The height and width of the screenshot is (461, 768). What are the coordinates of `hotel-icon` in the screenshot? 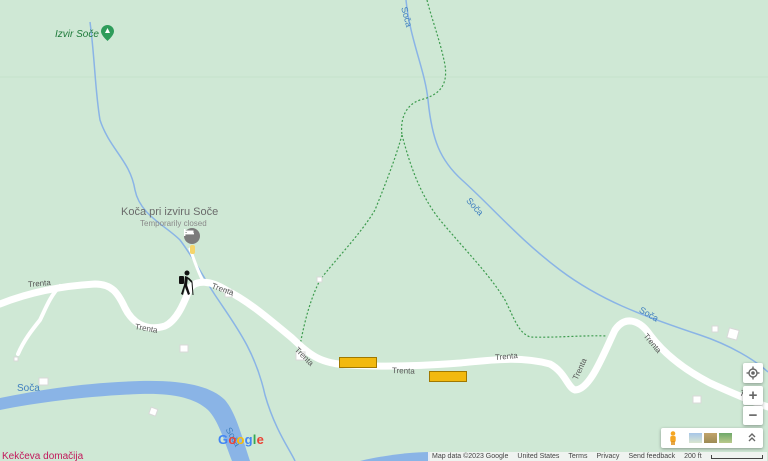 It's located at (192, 236).